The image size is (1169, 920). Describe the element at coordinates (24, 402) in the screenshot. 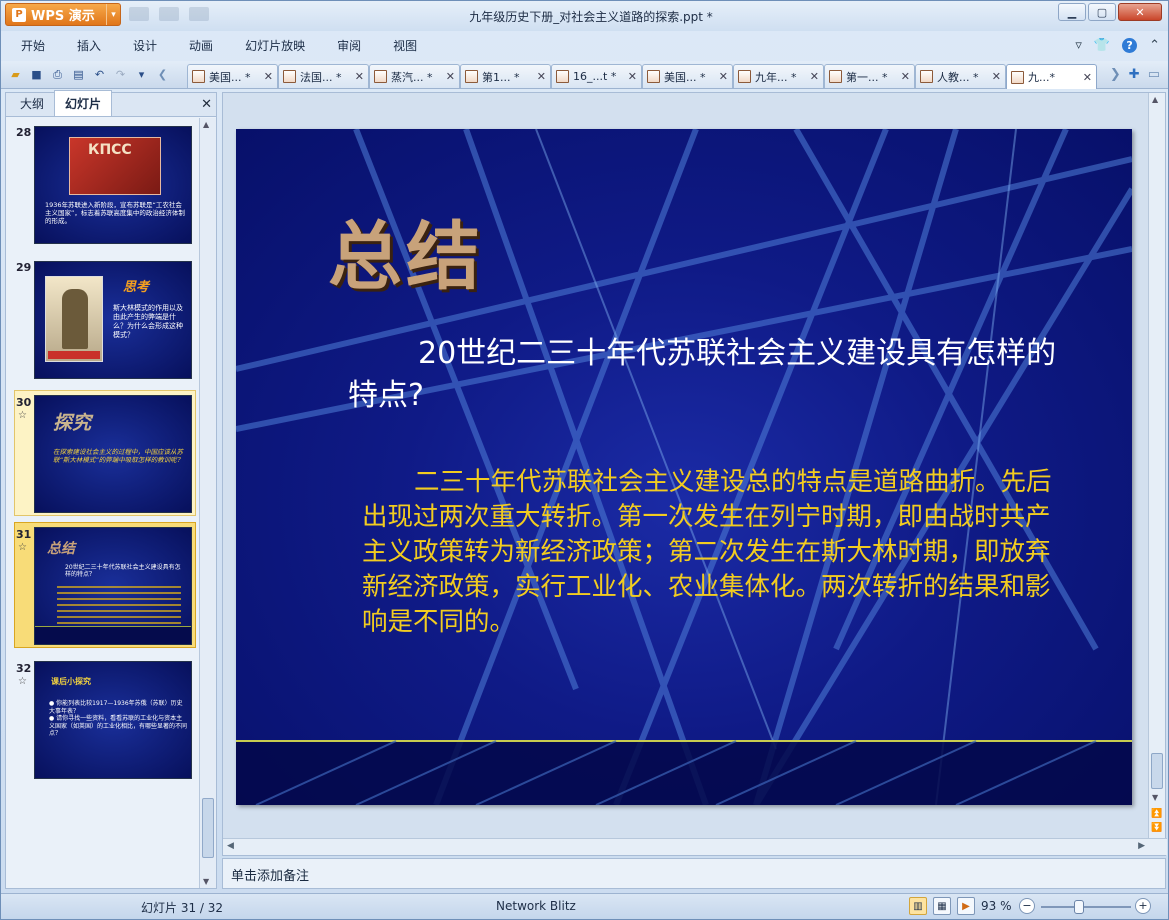

I see `thumb-number: 30` at that location.